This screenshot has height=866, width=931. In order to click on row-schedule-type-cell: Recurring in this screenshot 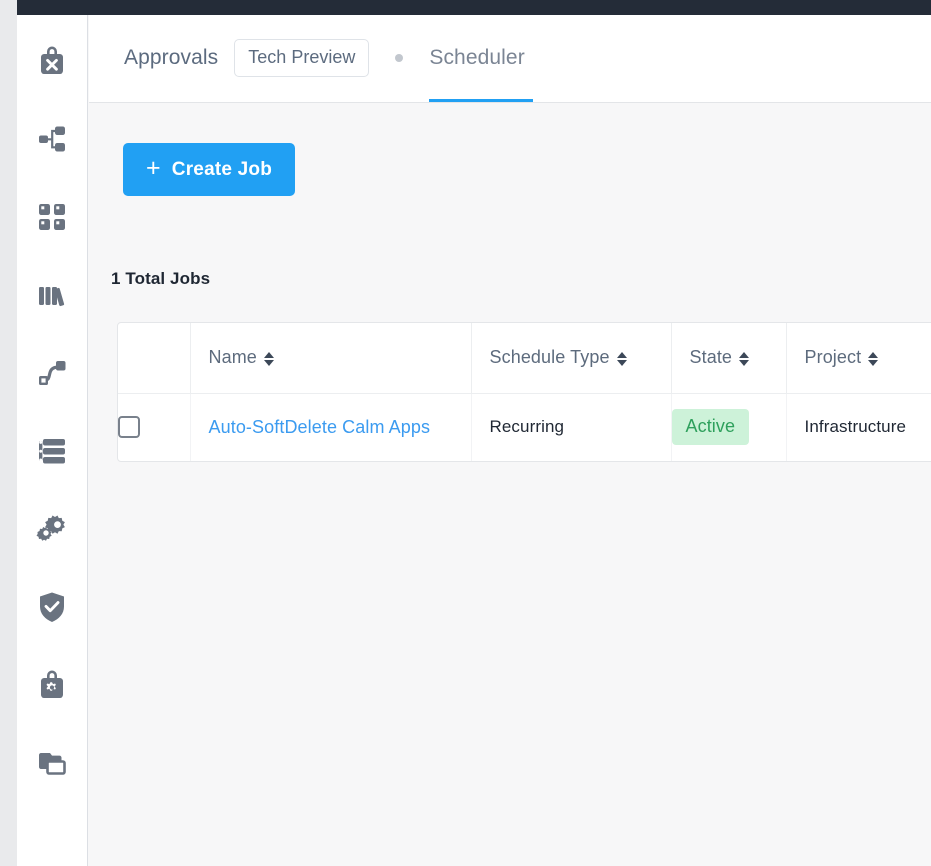, I will do `click(571, 427)`.